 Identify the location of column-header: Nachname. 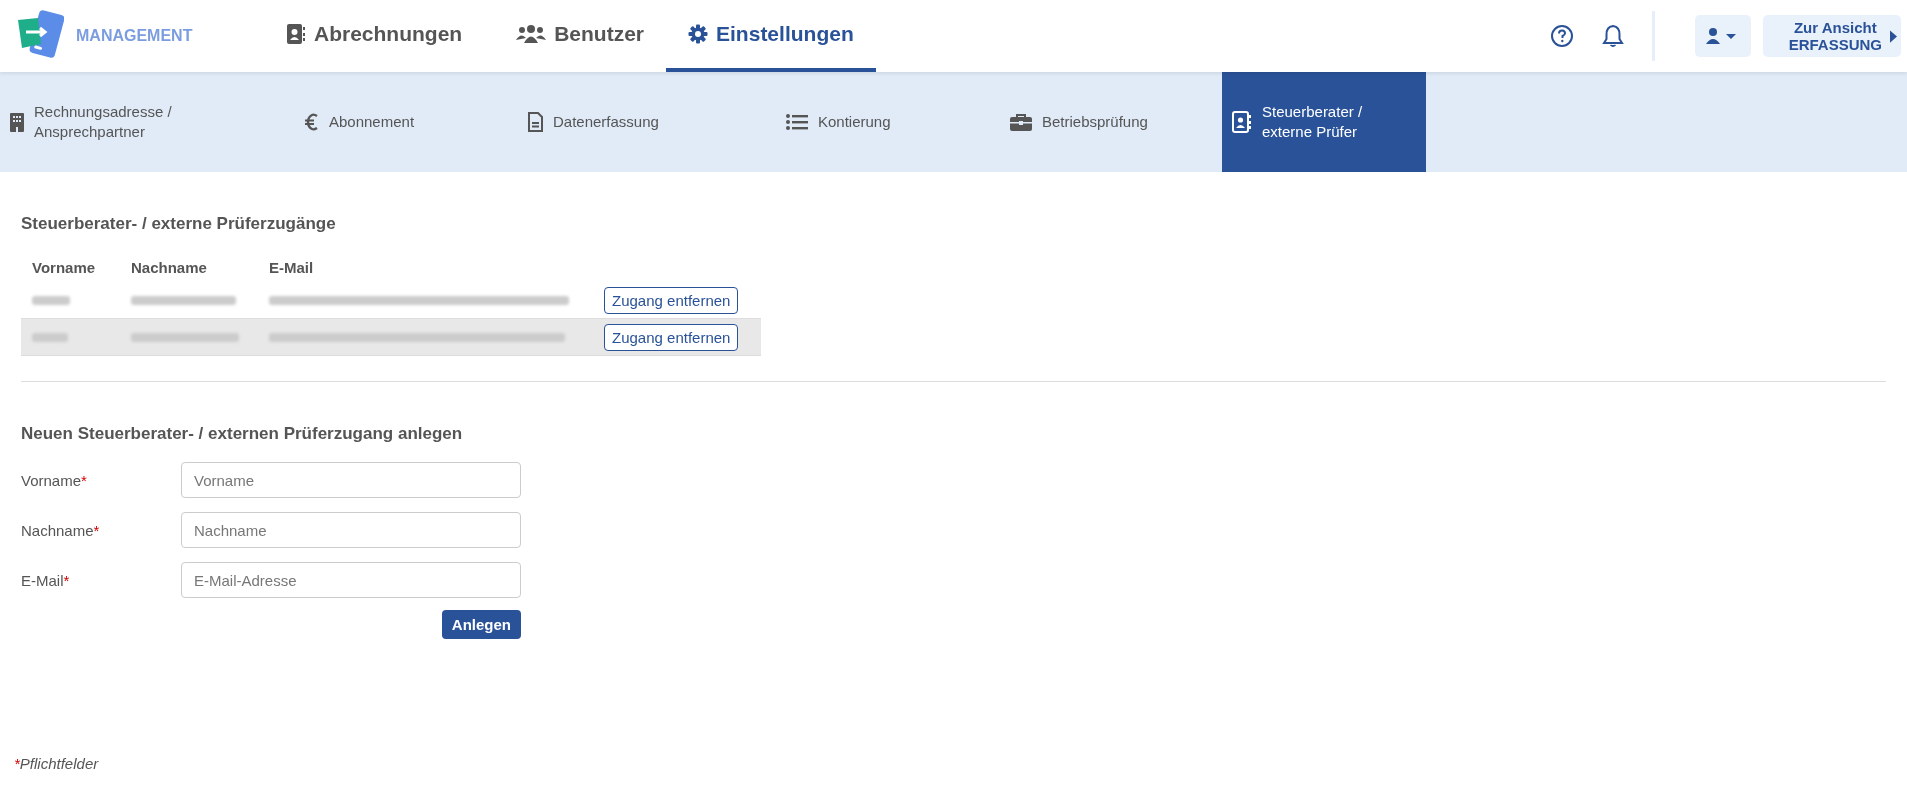
(169, 267).